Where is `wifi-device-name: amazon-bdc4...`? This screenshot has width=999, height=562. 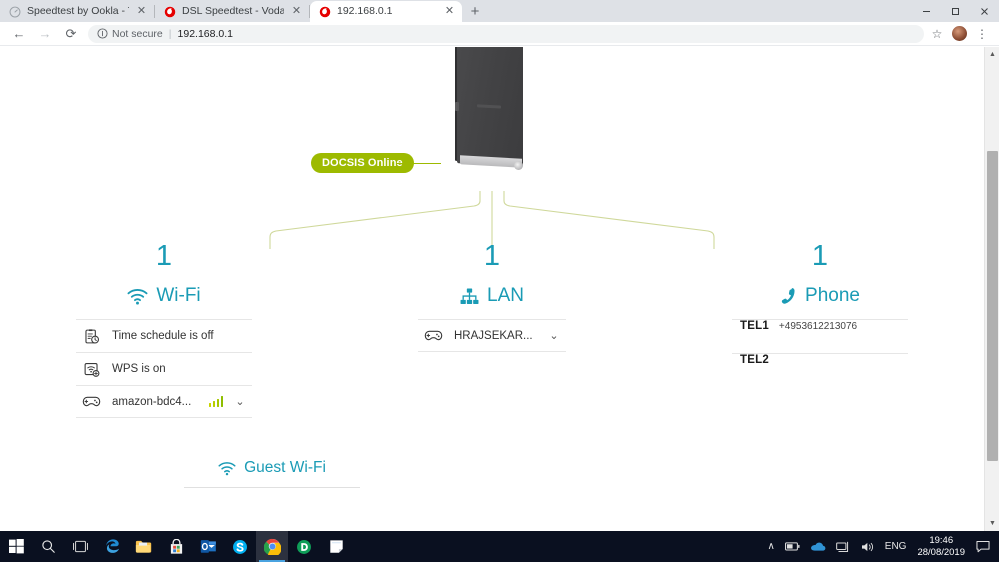
wifi-device-name: amazon-bdc4... is located at coordinates (152, 401).